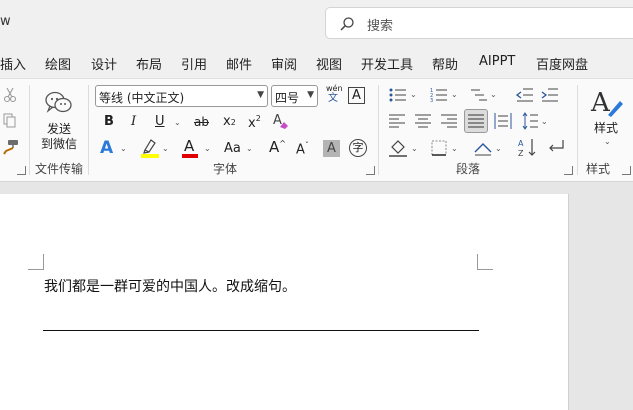 This screenshot has width=633, height=410. I want to click on font-name-value: 等线 (中文正文), so click(142, 98).